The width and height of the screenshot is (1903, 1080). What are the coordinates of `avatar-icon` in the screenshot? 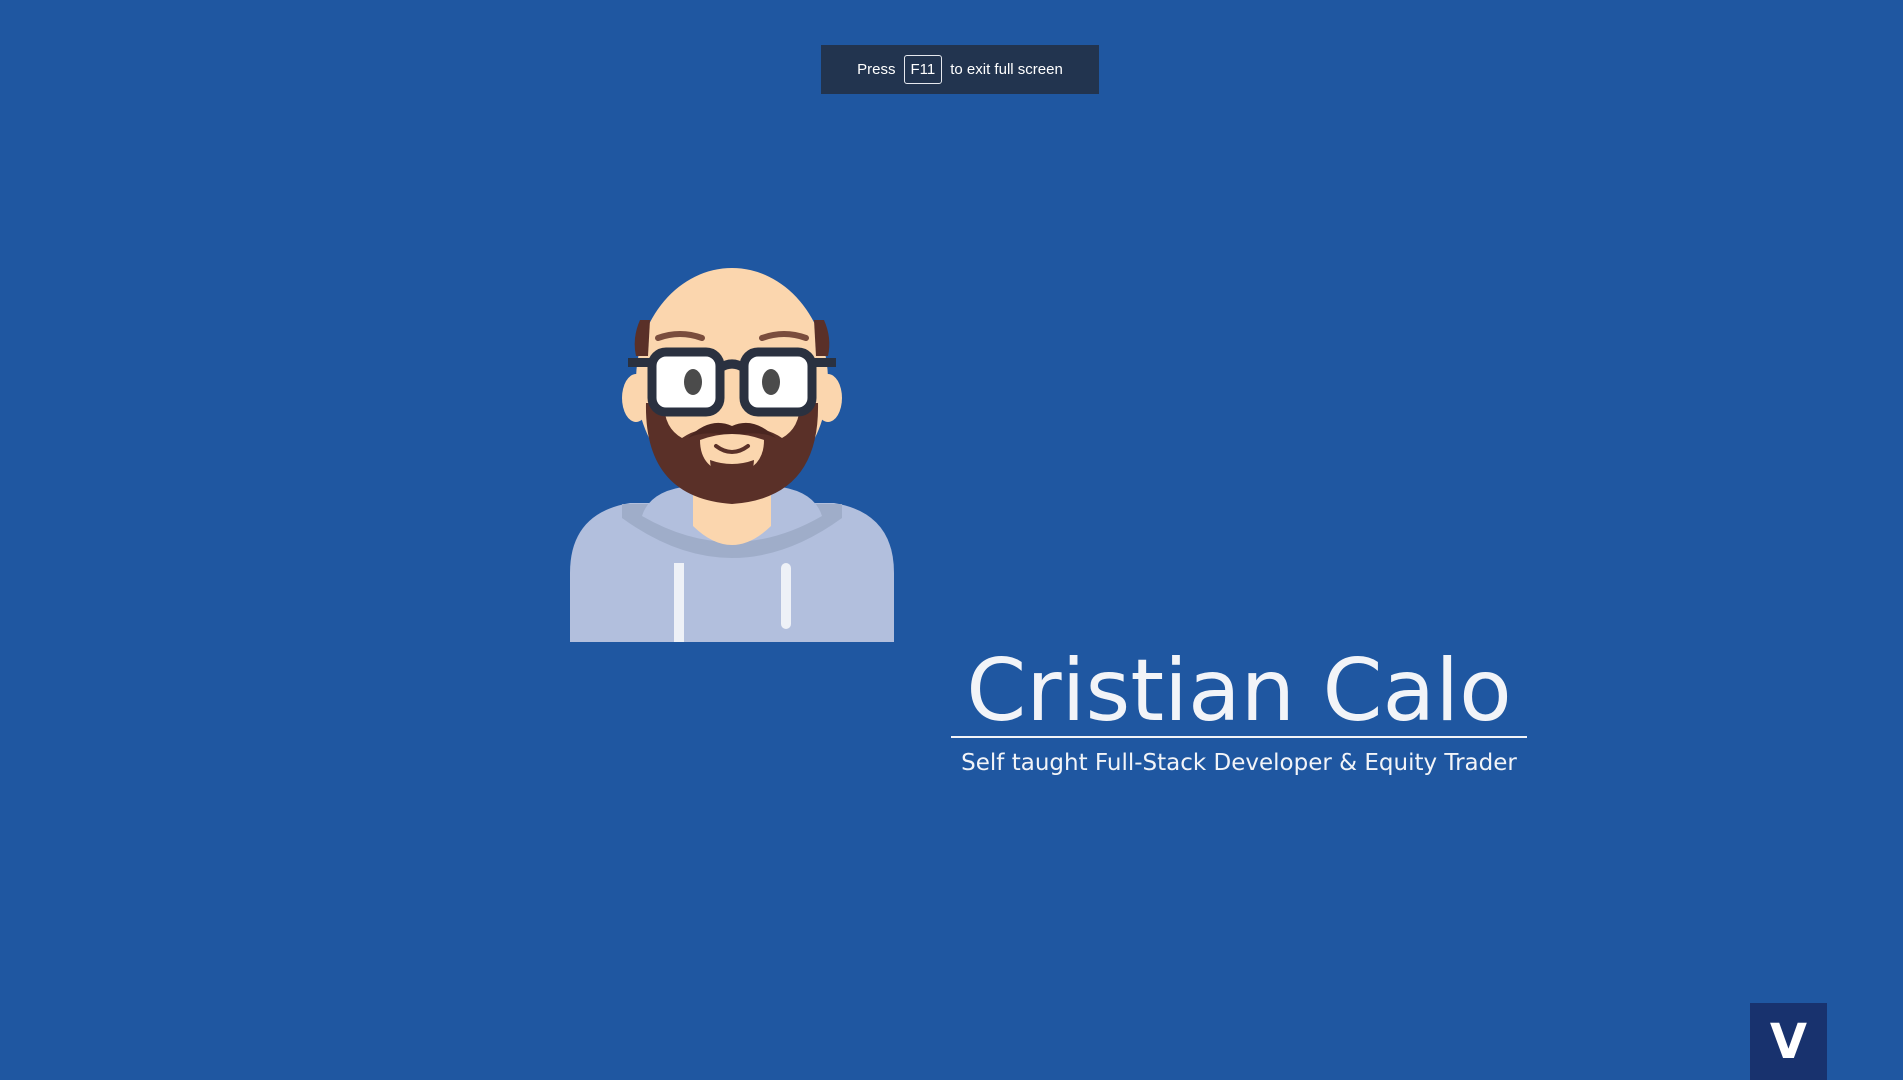 It's located at (732, 455).